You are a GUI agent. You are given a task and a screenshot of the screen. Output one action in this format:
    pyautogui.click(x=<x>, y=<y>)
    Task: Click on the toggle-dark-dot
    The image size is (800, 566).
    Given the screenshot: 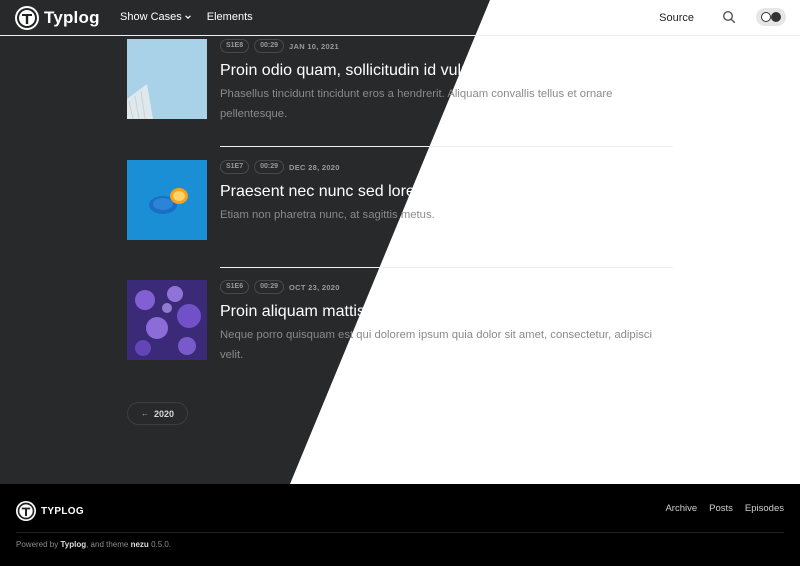 What is the action you would take?
    pyautogui.click(x=776, y=17)
    